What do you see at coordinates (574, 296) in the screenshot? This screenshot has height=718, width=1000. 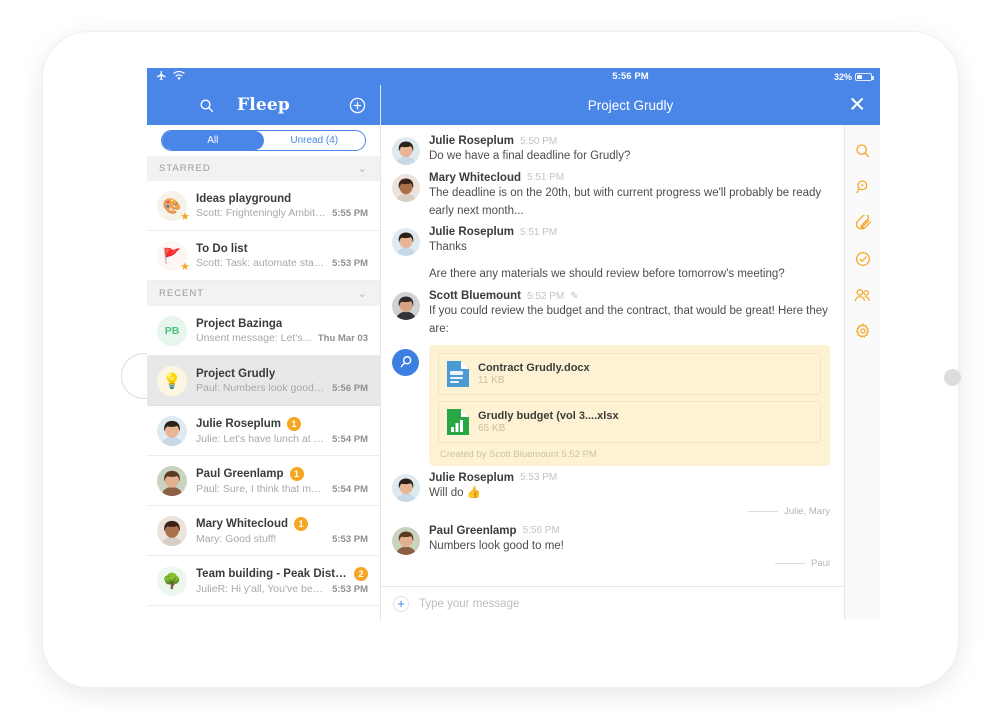 I see `edit-pencil-icon: ✎` at bounding box center [574, 296].